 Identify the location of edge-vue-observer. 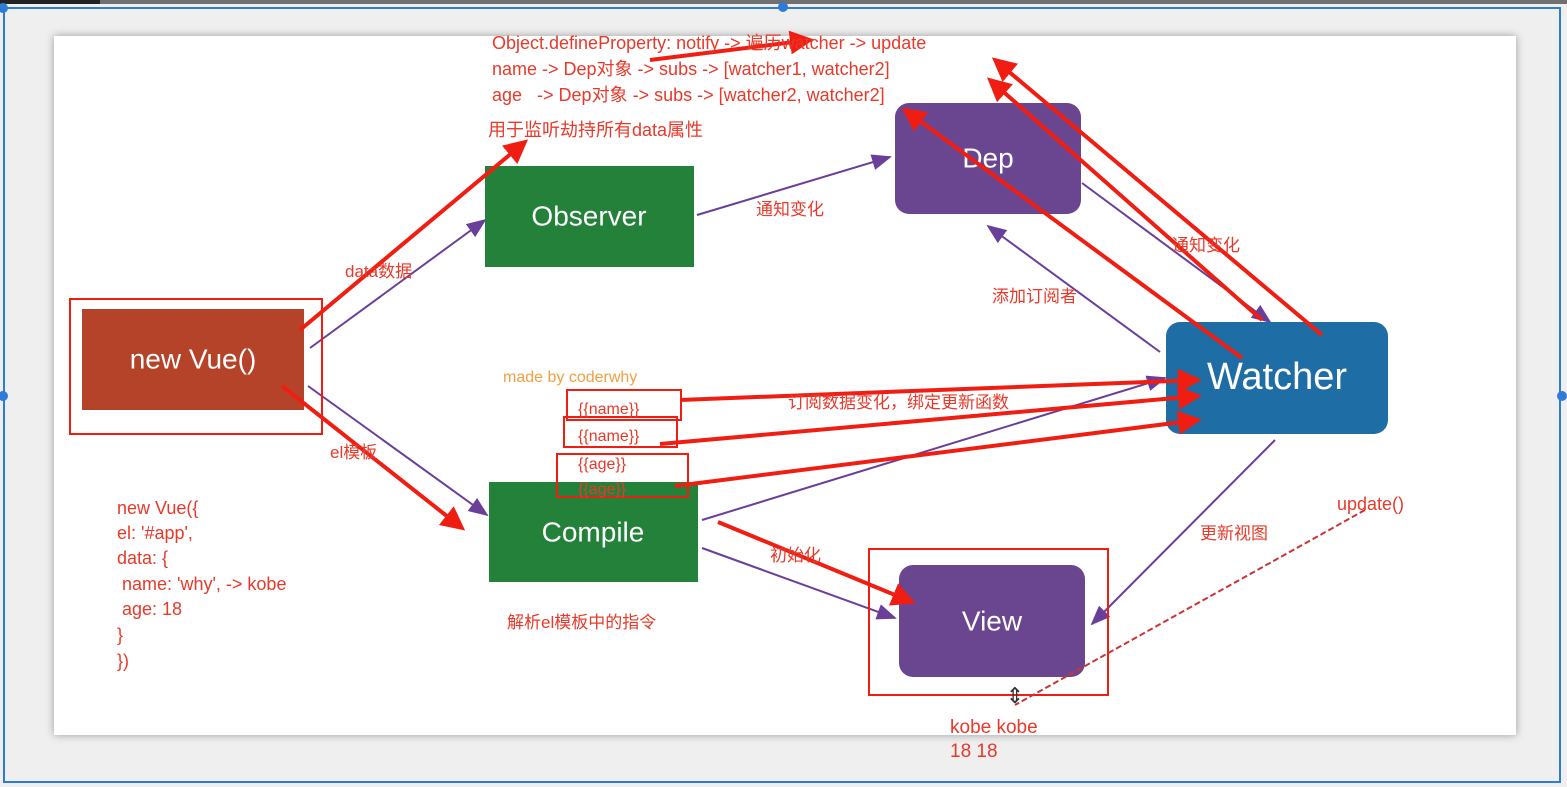
(398, 283).